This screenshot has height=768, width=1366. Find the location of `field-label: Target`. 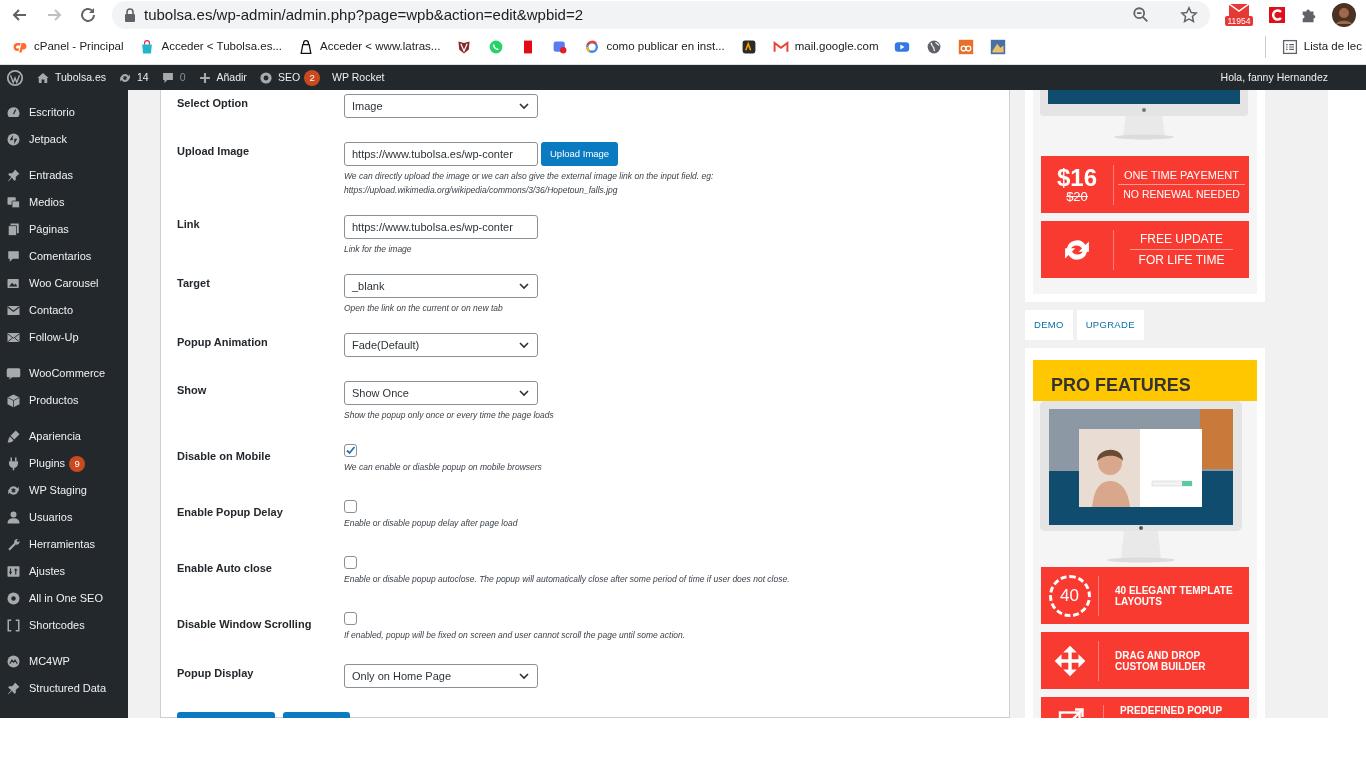

field-label: Target is located at coordinates (194, 283).